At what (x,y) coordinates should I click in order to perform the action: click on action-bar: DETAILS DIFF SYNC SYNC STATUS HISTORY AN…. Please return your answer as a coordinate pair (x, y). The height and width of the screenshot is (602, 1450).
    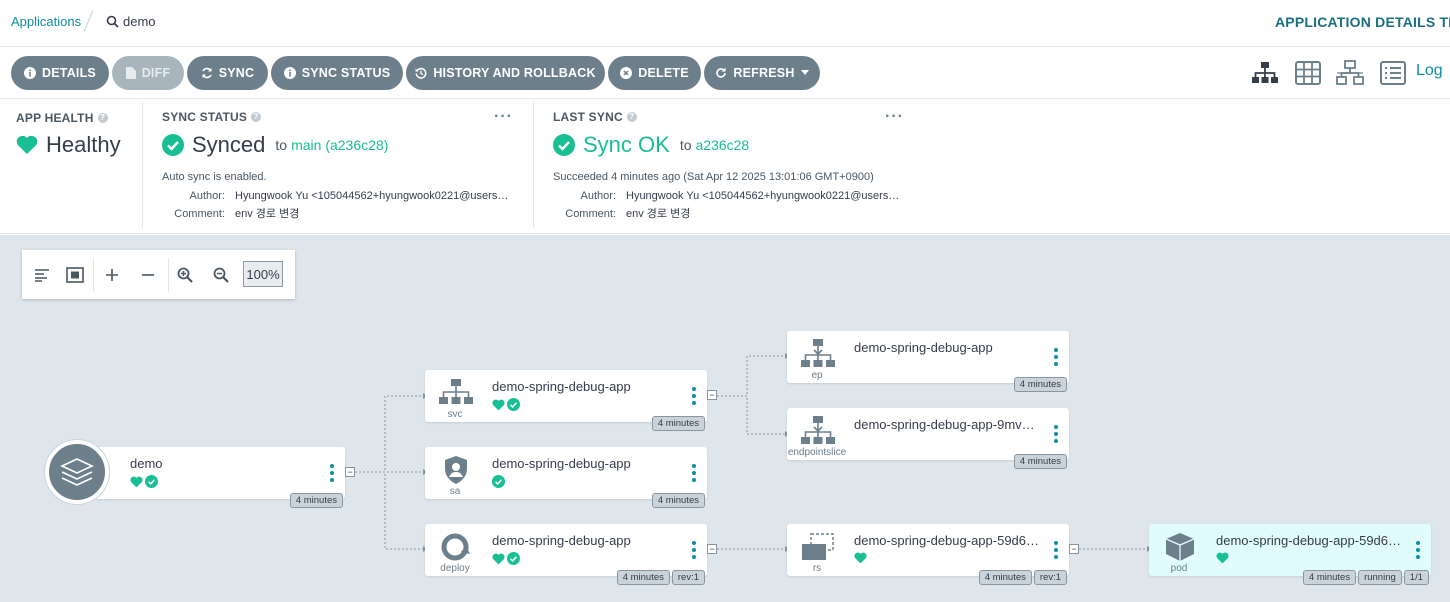
    Looking at the image, I should click on (725, 73).